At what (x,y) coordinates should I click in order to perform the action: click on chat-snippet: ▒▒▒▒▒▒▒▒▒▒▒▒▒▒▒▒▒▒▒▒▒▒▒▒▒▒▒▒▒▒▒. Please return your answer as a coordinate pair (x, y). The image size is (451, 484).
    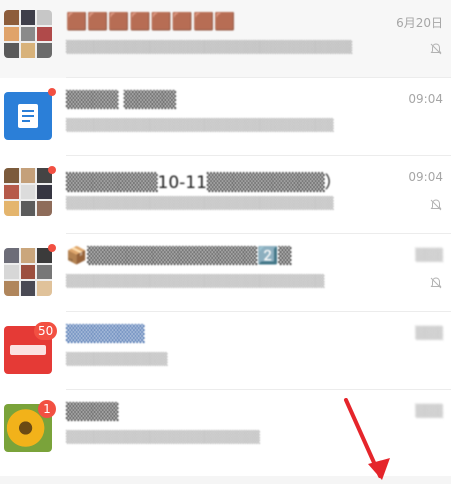
    Looking at the image, I should click on (209, 47).